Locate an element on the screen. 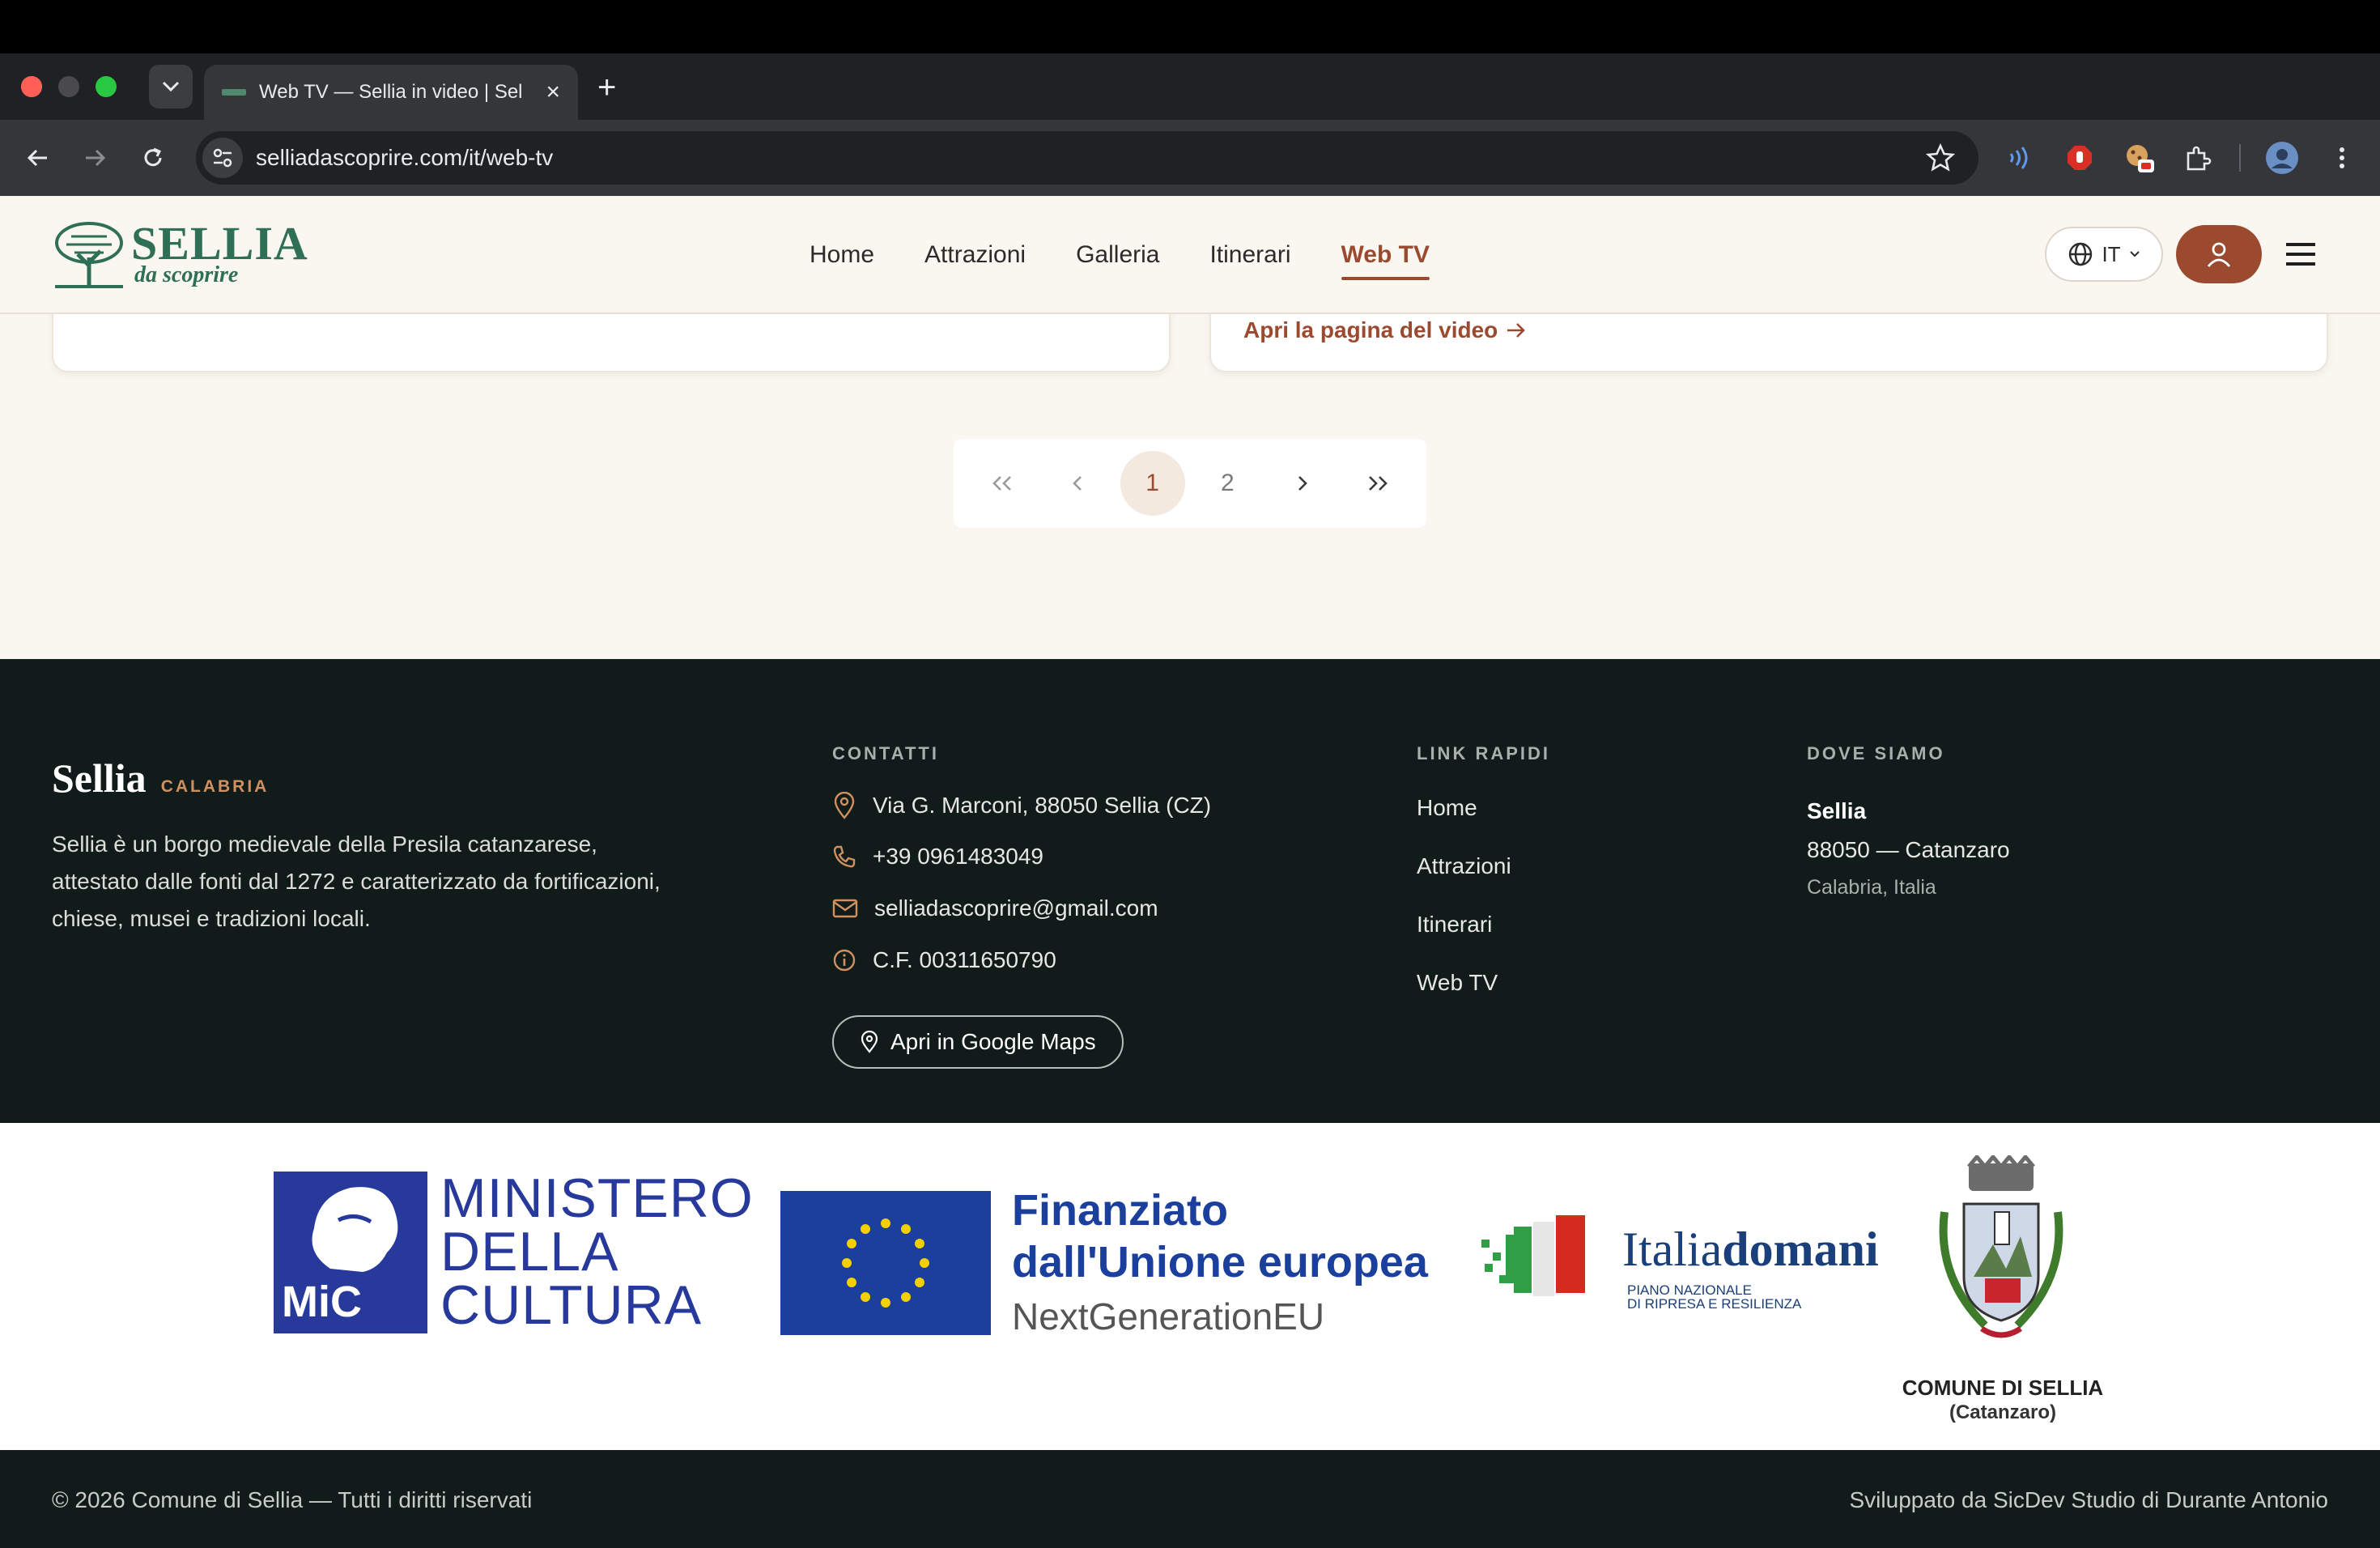 The width and height of the screenshot is (2380, 1548). reload-icon is located at coordinates (153, 157).